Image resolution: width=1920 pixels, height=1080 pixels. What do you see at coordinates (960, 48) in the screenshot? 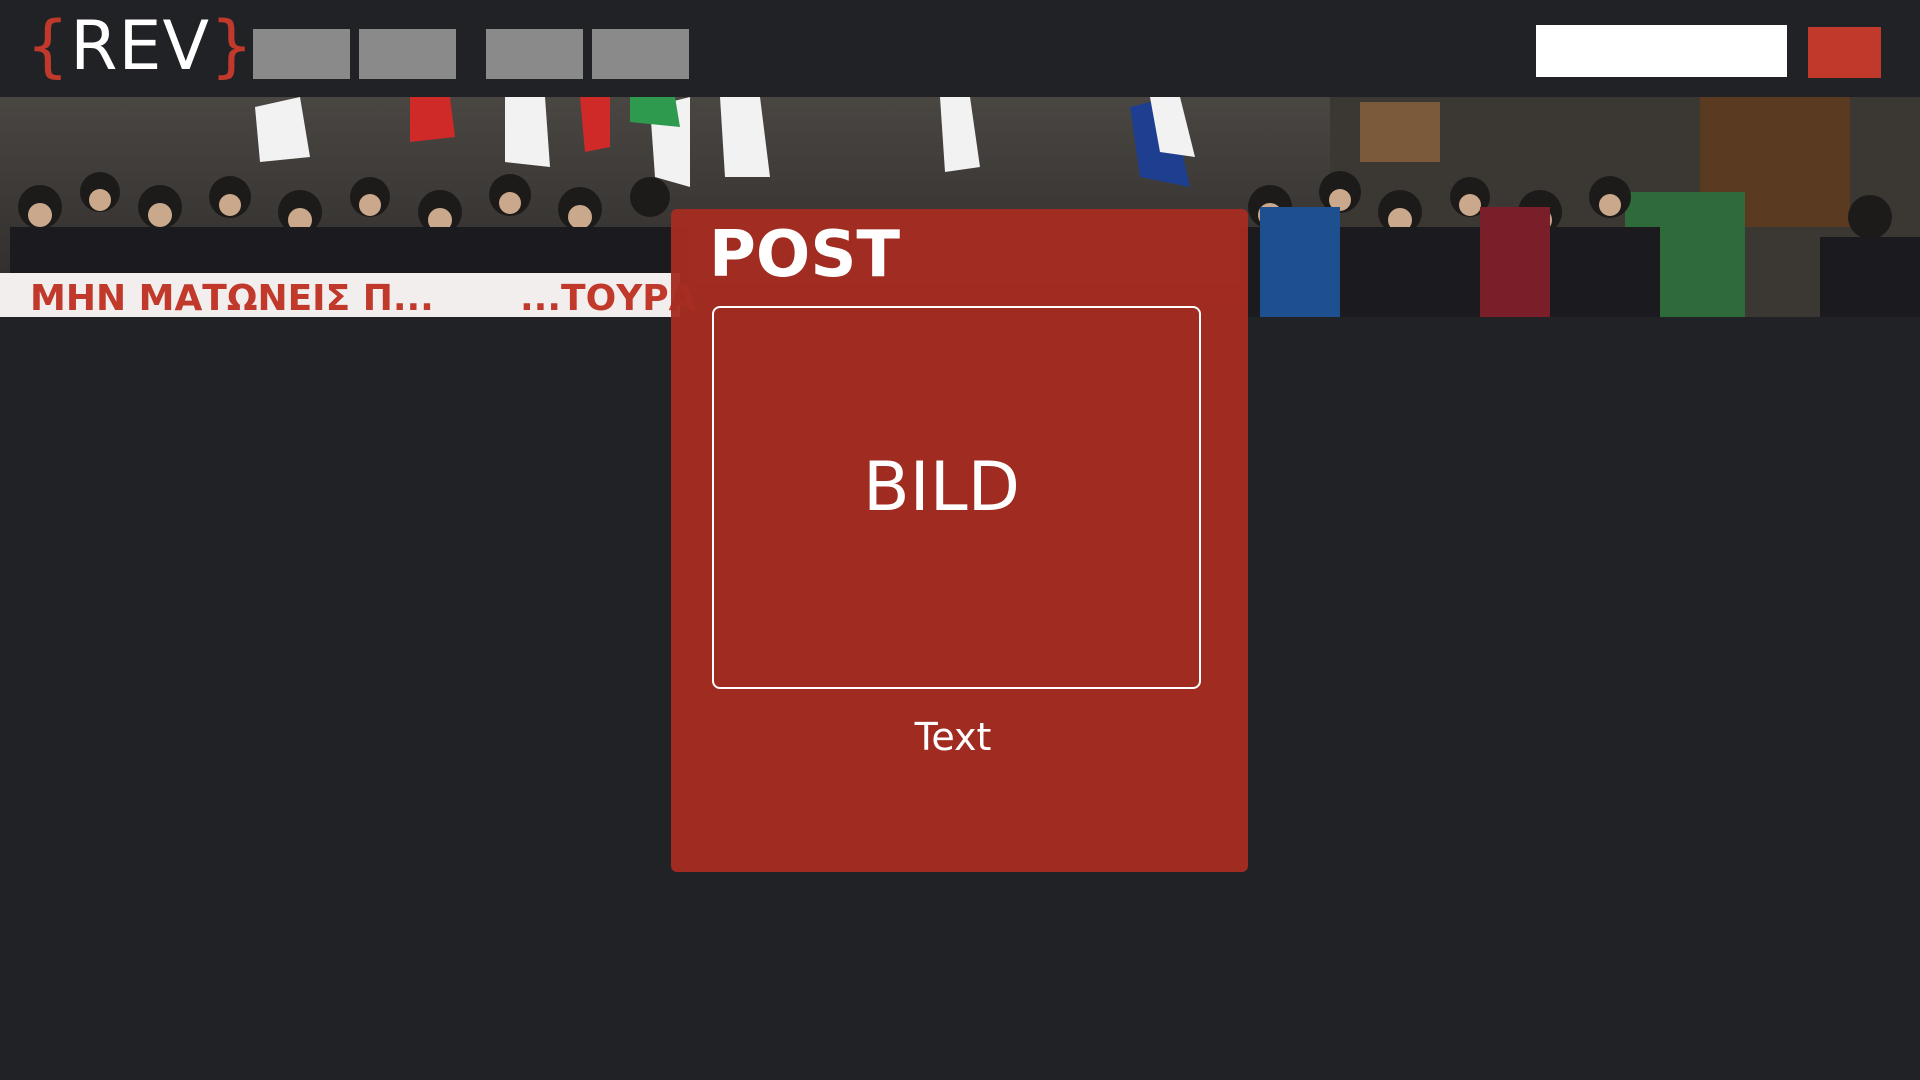
I see `top-navigation-bar: { REV }` at bounding box center [960, 48].